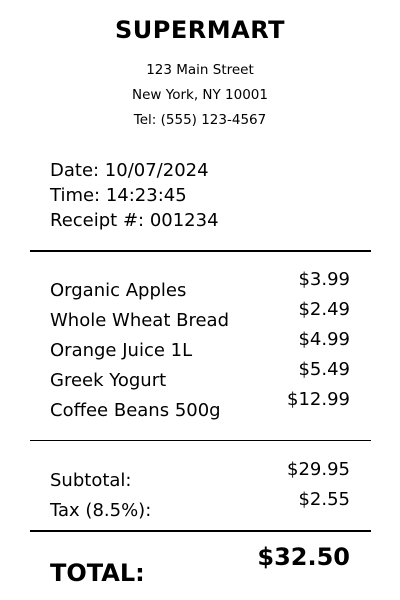 This screenshot has width=400, height=600. What do you see at coordinates (121, 350) in the screenshot?
I see `item-name: Orange Juice 1L` at bounding box center [121, 350].